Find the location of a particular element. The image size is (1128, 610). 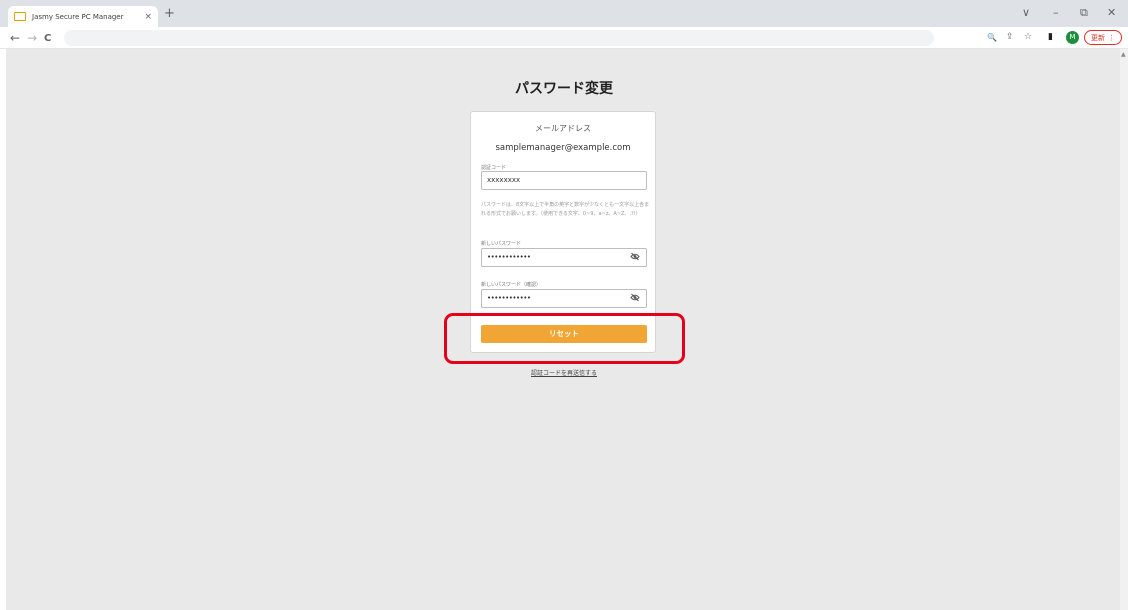

highlight-box is located at coordinates (564, 338).